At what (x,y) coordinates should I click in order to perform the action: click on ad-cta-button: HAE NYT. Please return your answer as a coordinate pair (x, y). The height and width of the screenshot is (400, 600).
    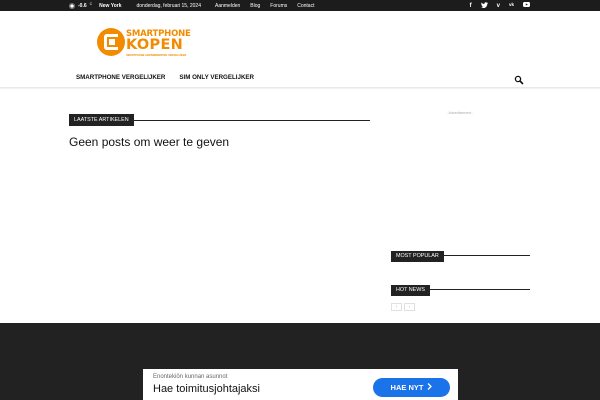
    Looking at the image, I should click on (411, 387).